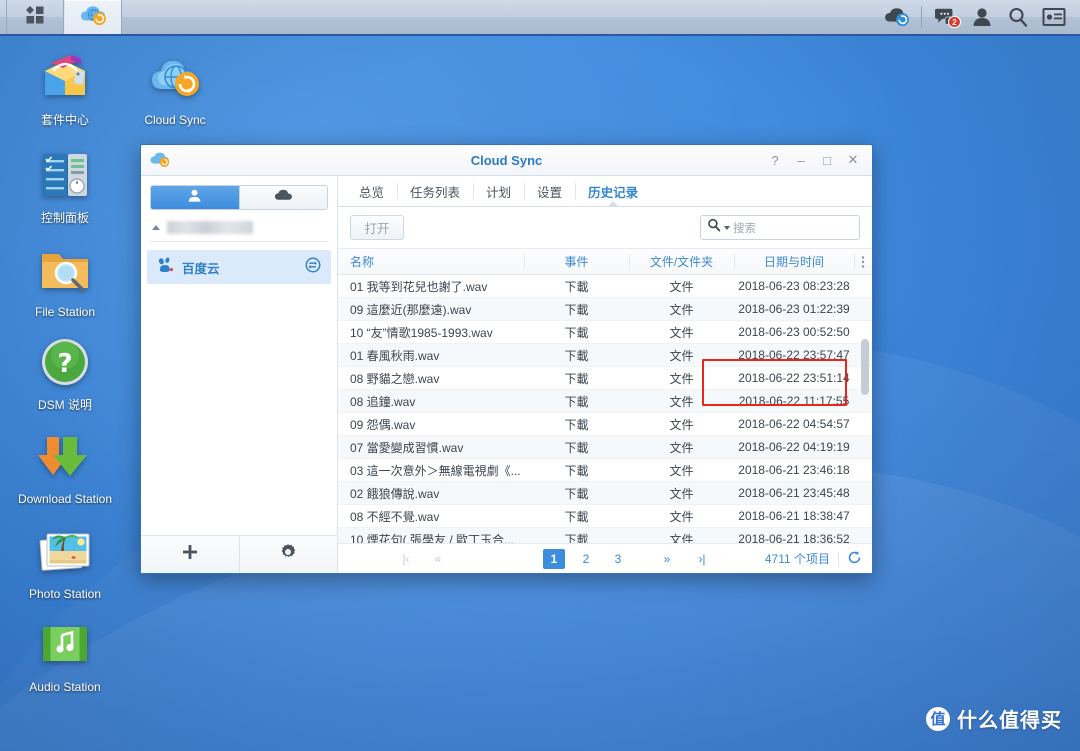 This screenshot has width=1080, height=751. What do you see at coordinates (586, 559) in the screenshot?
I see `page-button-2: 2` at bounding box center [586, 559].